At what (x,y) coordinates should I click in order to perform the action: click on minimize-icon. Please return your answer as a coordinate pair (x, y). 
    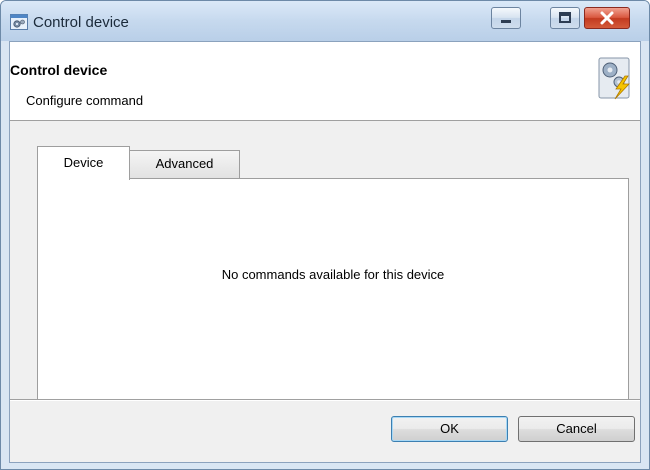
    Looking at the image, I should click on (506, 21).